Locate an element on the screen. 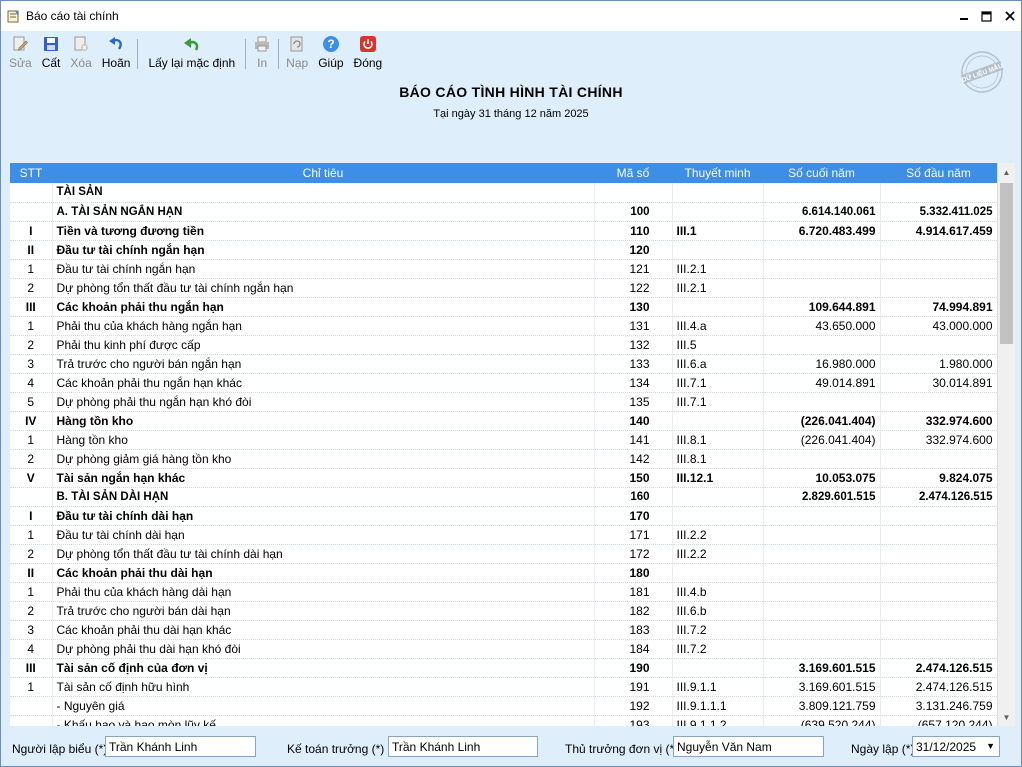  reload-button: Nạp is located at coordinates (297, 52).